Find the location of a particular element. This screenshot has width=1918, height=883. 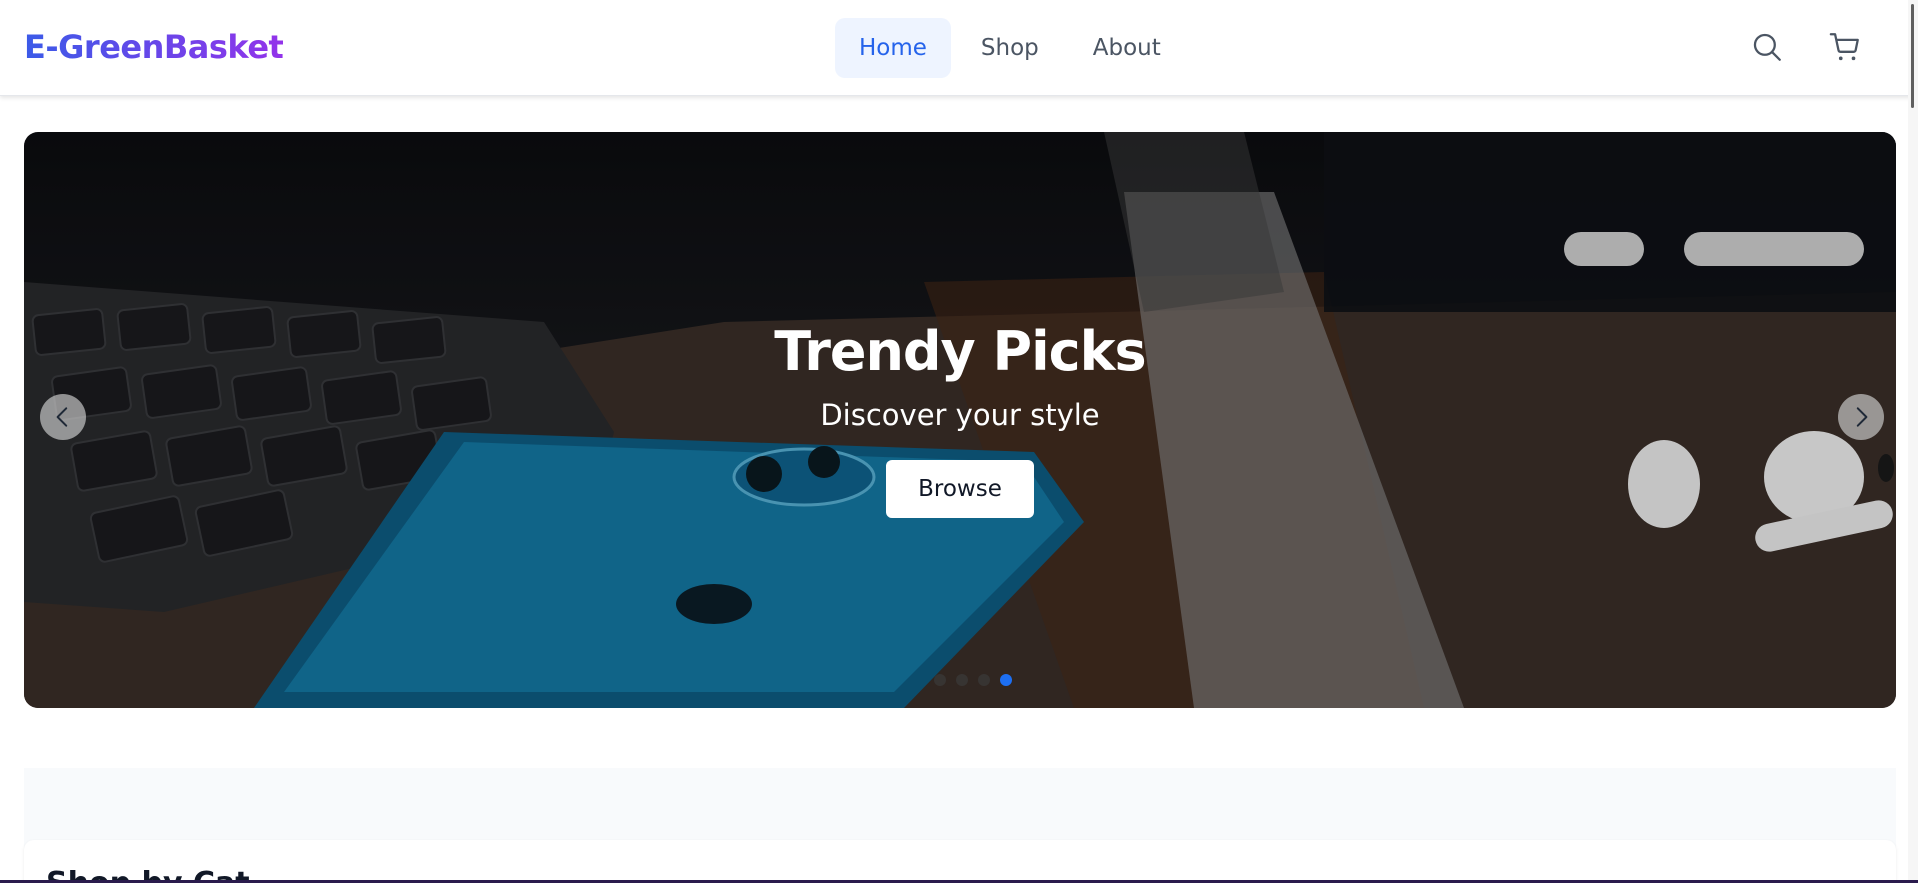

site-header: E-GreenBasket Home Shop About is located at coordinates (959, 48).